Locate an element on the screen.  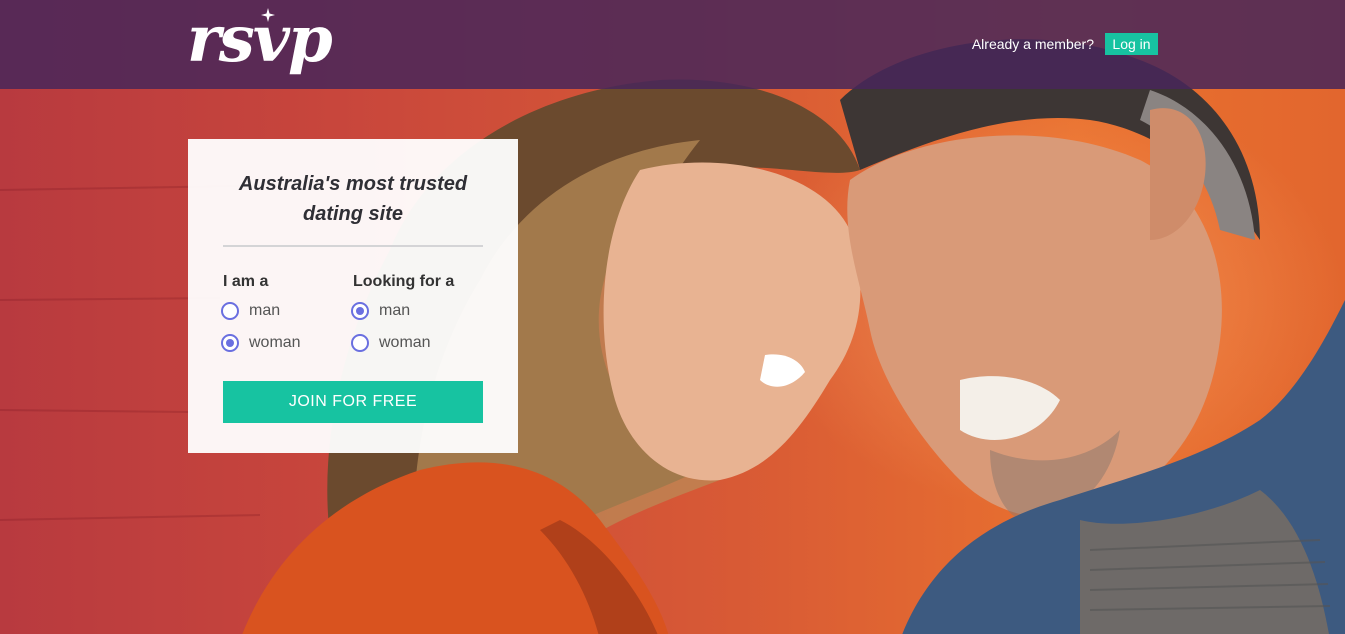
already-member-text: Already a member? is located at coordinates (1032, 44).